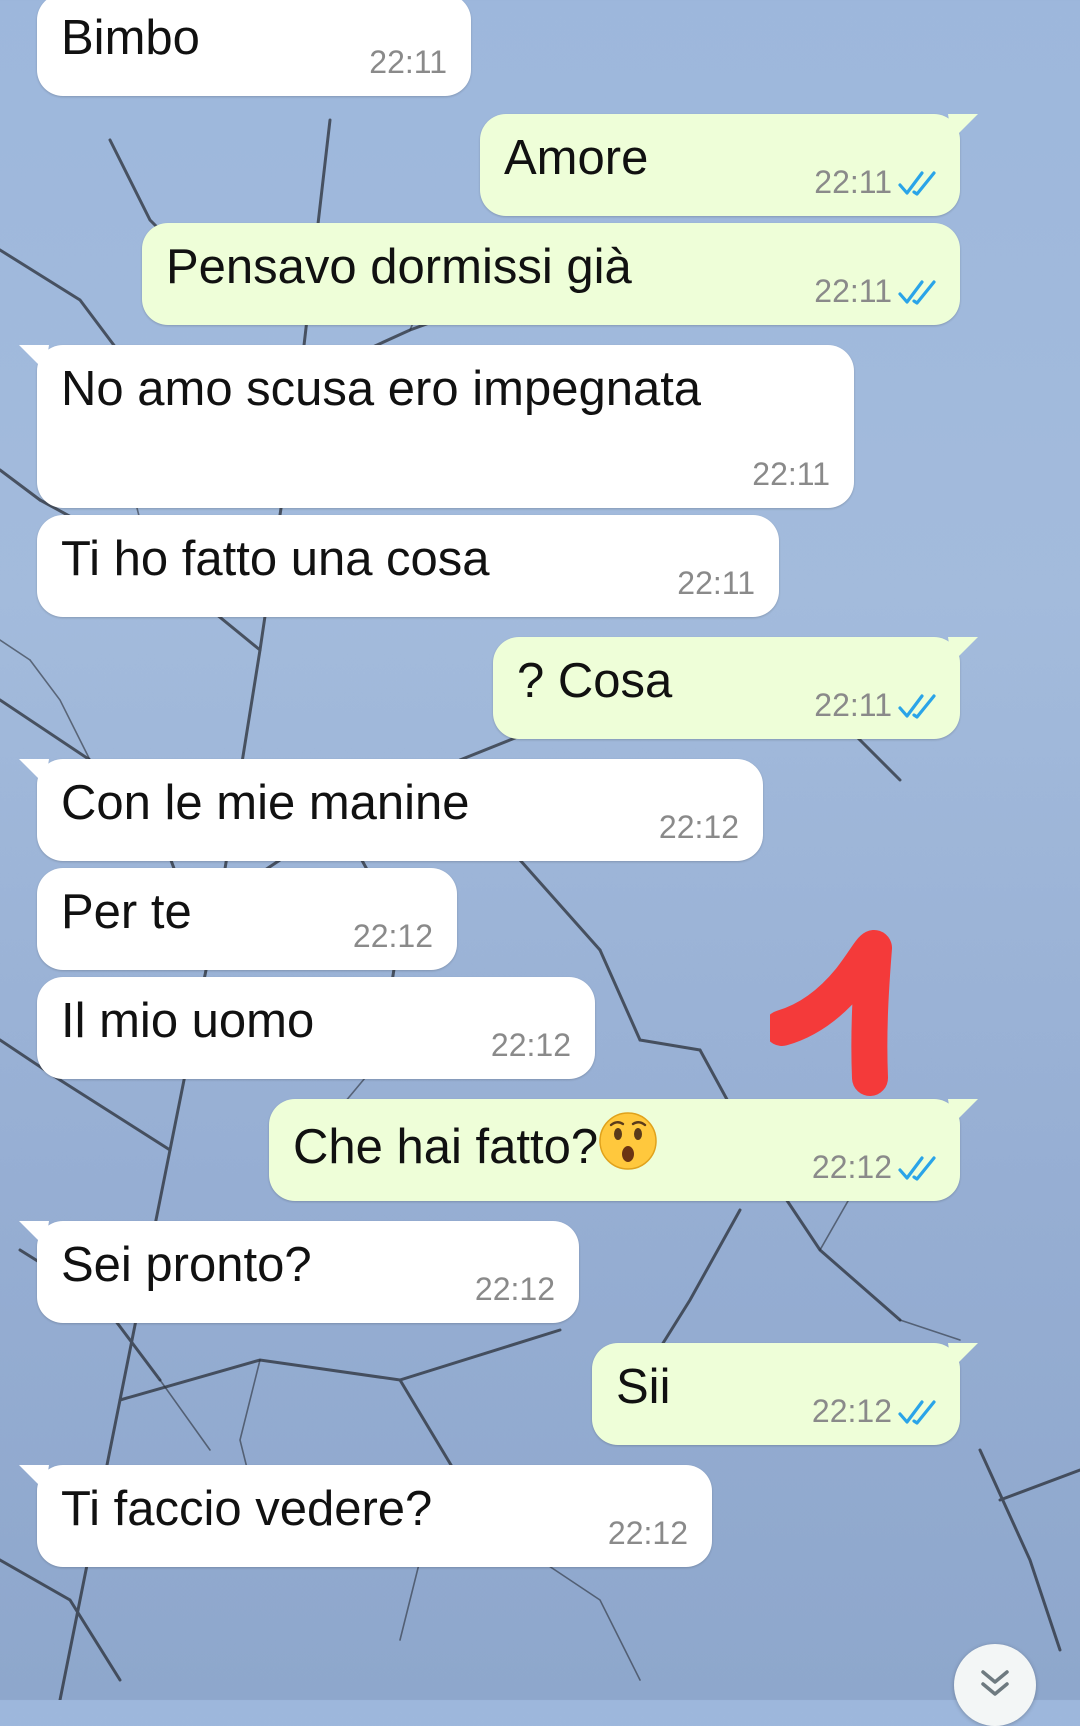 This screenshot has width=1080, height=1726. I want to click on message-text: Per te, so click(126, 912).